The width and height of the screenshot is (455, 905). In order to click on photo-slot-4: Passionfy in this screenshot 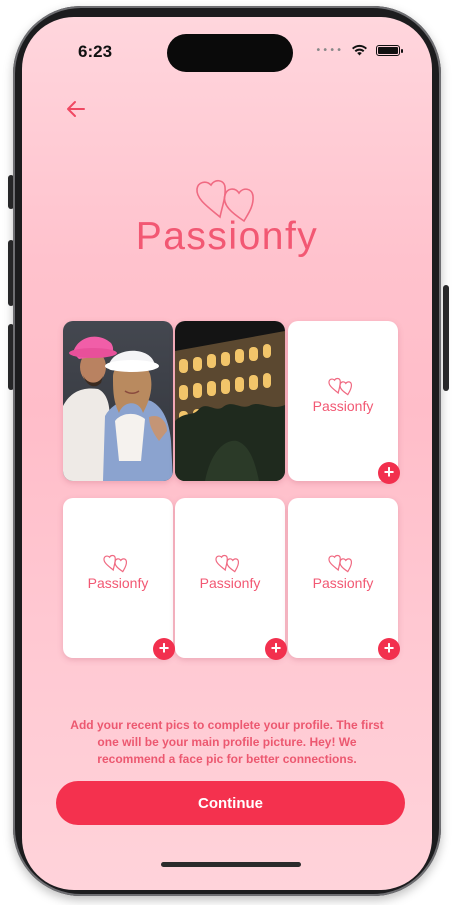, I will do `click(118, 578)`.